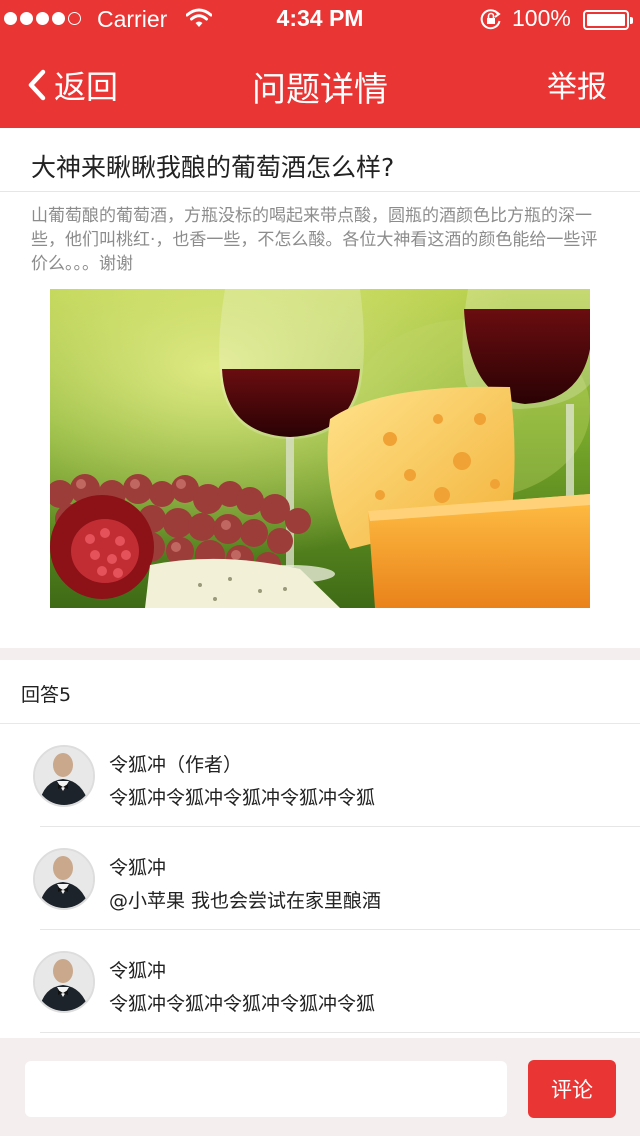 The image size is (640, 1136). I want to click on answer-item: 令狐冲（作者） 令狐冲令狐冲令狐冲令狐冲令狐, so click(320, 775).